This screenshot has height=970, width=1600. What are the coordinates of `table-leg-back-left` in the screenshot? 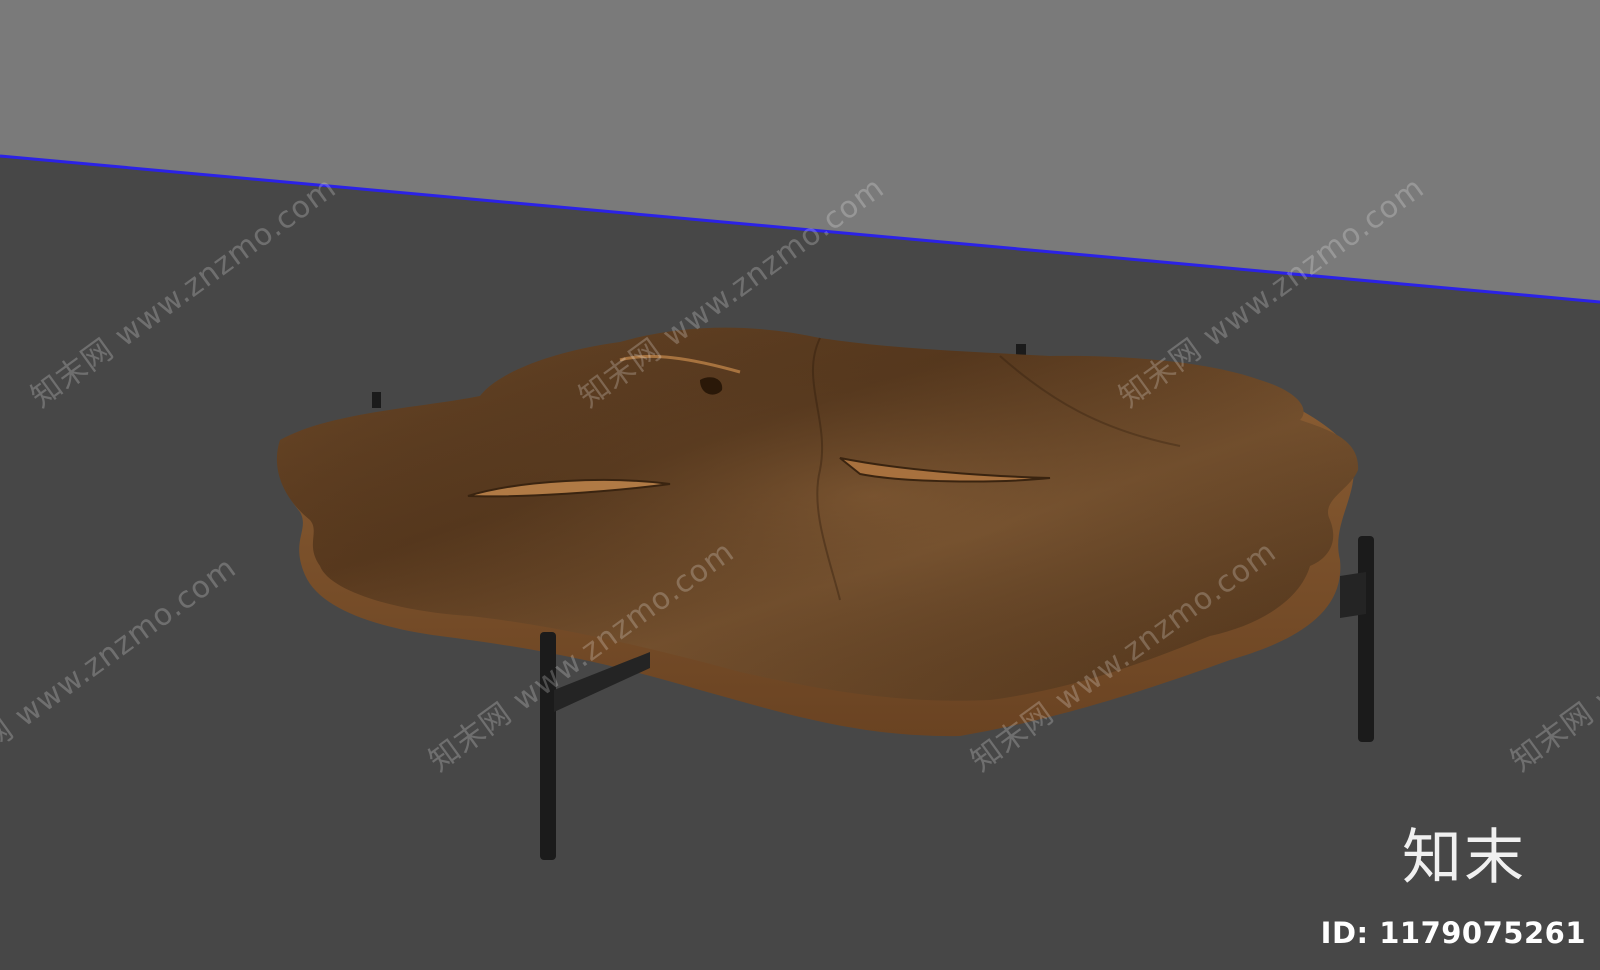 It's located at (376, 400).